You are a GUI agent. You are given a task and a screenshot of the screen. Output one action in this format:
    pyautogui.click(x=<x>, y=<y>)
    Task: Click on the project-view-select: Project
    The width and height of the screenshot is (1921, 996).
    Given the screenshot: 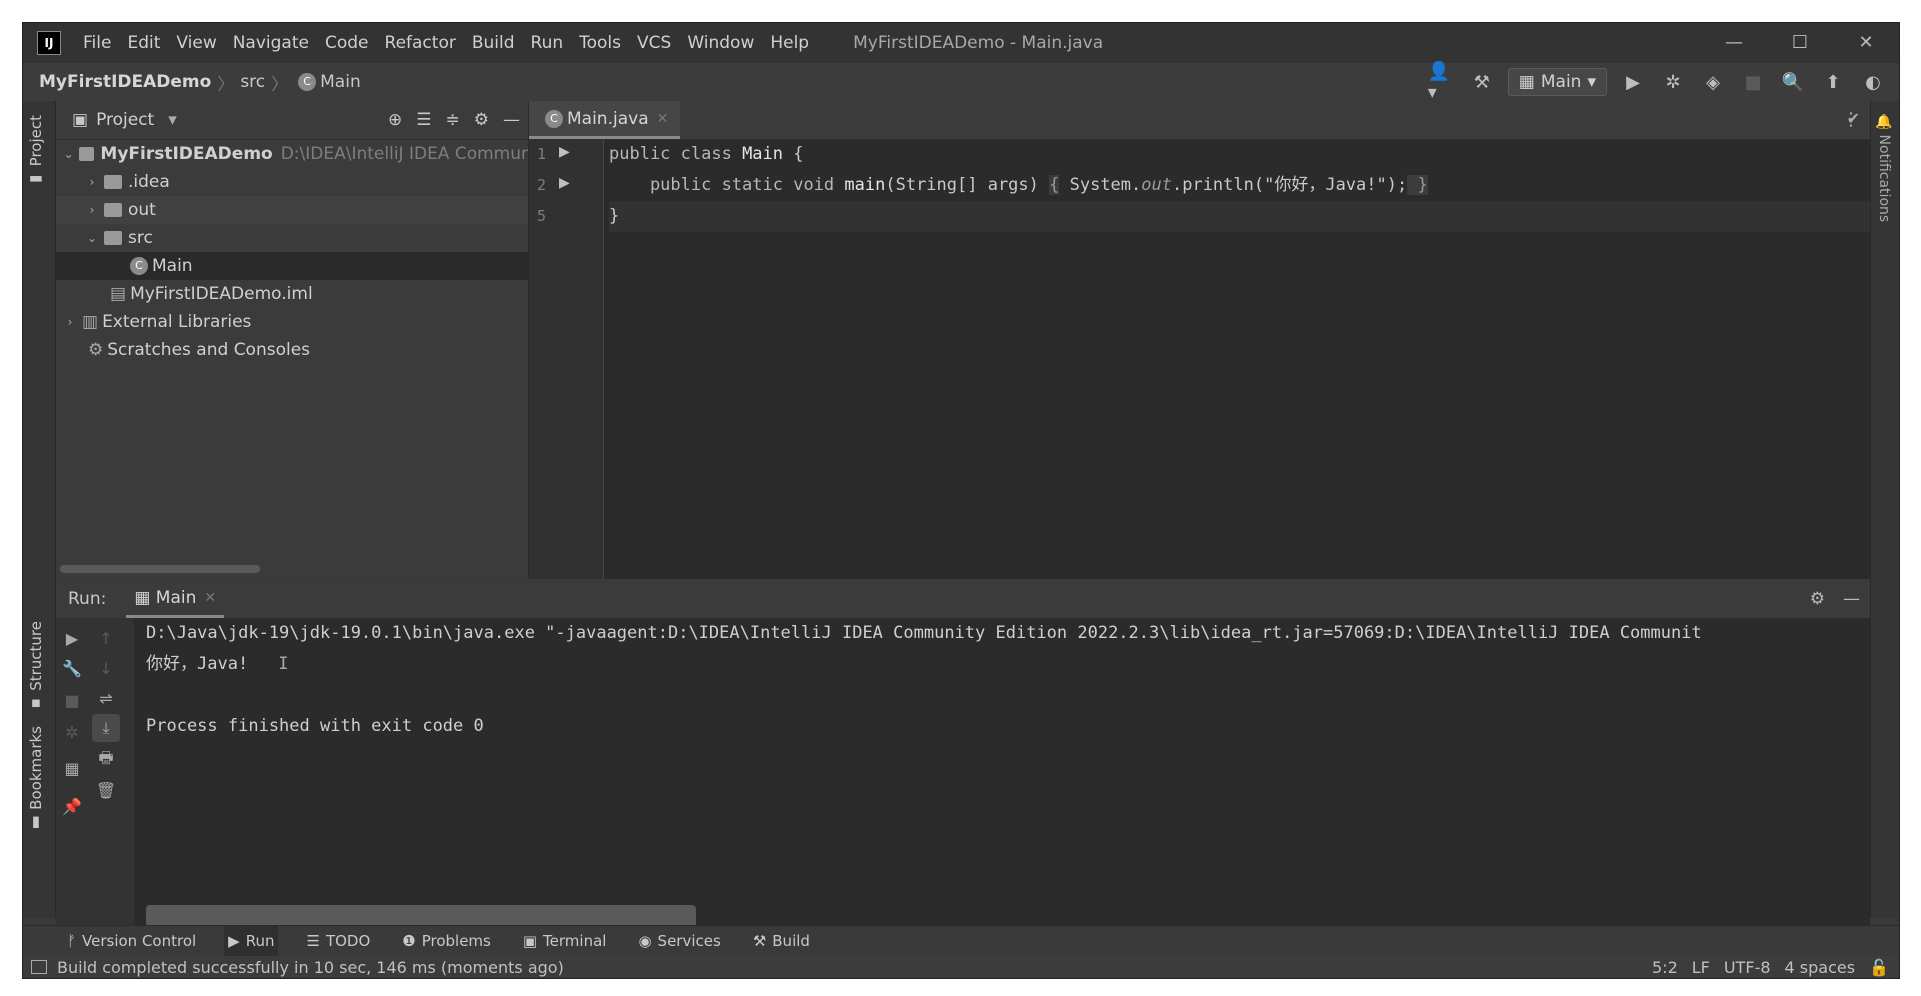 What is the action you would take?
    pyautogui.click(x=125, y=120)
    